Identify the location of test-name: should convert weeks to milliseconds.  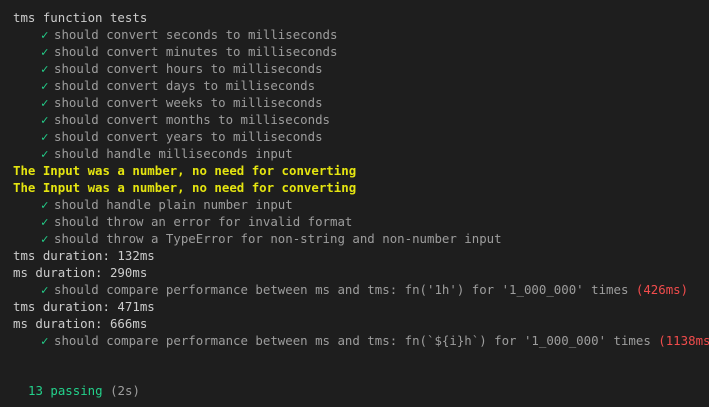
(188, 102).